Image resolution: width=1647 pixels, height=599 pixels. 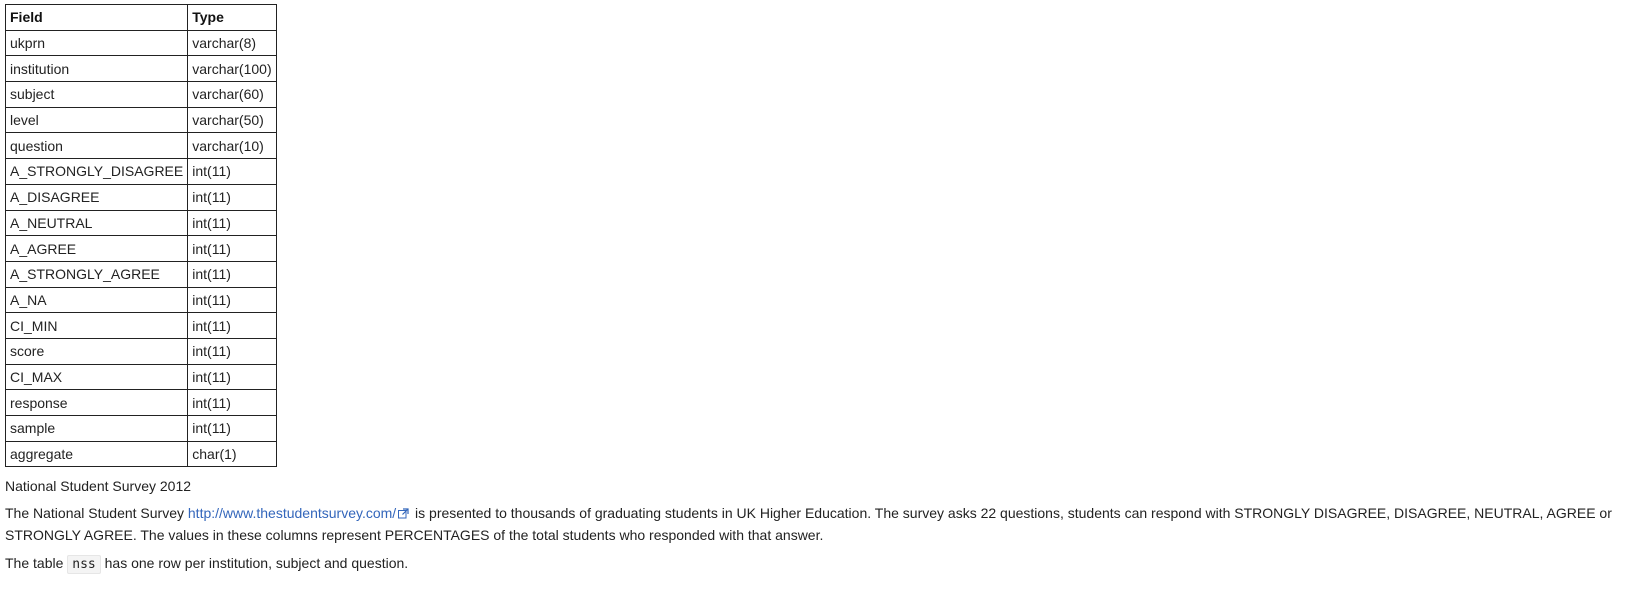 What do you see at coordinates (96, 325) in the screenshot?
I see `field-name-cell: CI_MIN` at bounding box center [96, 325].